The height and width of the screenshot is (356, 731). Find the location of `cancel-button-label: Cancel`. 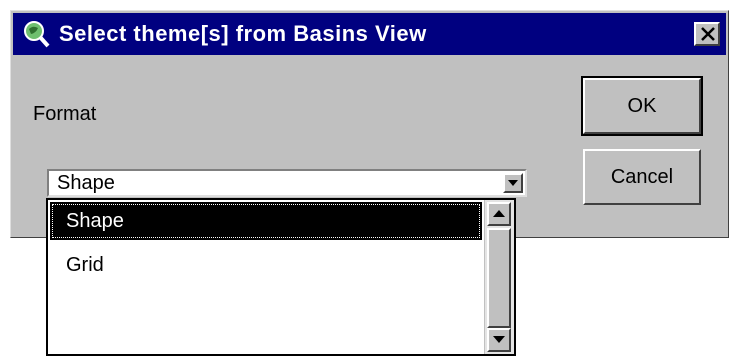

cancel-button-label: Cancel is located at coordinates (642, 176).